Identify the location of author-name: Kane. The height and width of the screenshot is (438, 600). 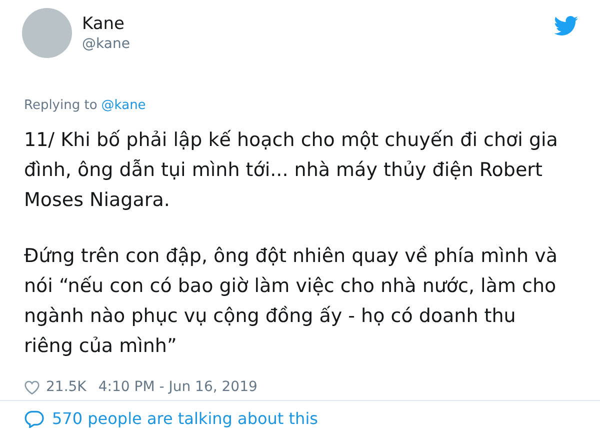
(313, 24).